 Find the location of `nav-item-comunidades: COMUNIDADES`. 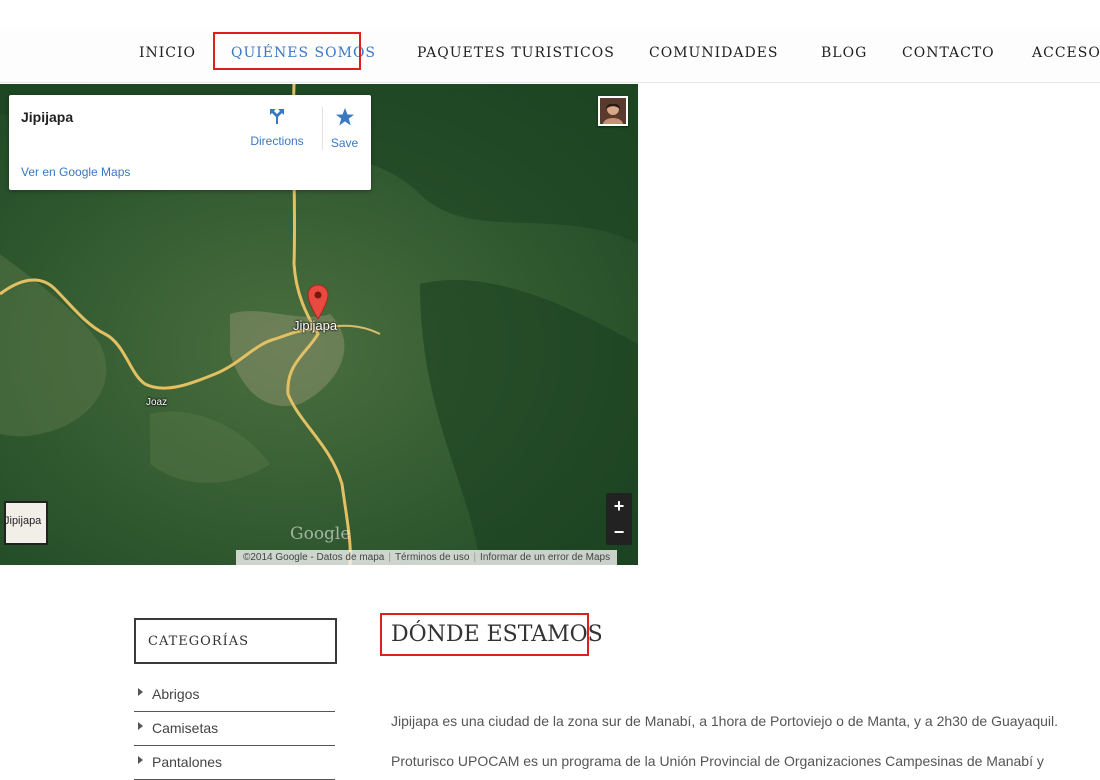

nav-item-comunidades: COMUNIDADES is located at coordinates (713, 53).